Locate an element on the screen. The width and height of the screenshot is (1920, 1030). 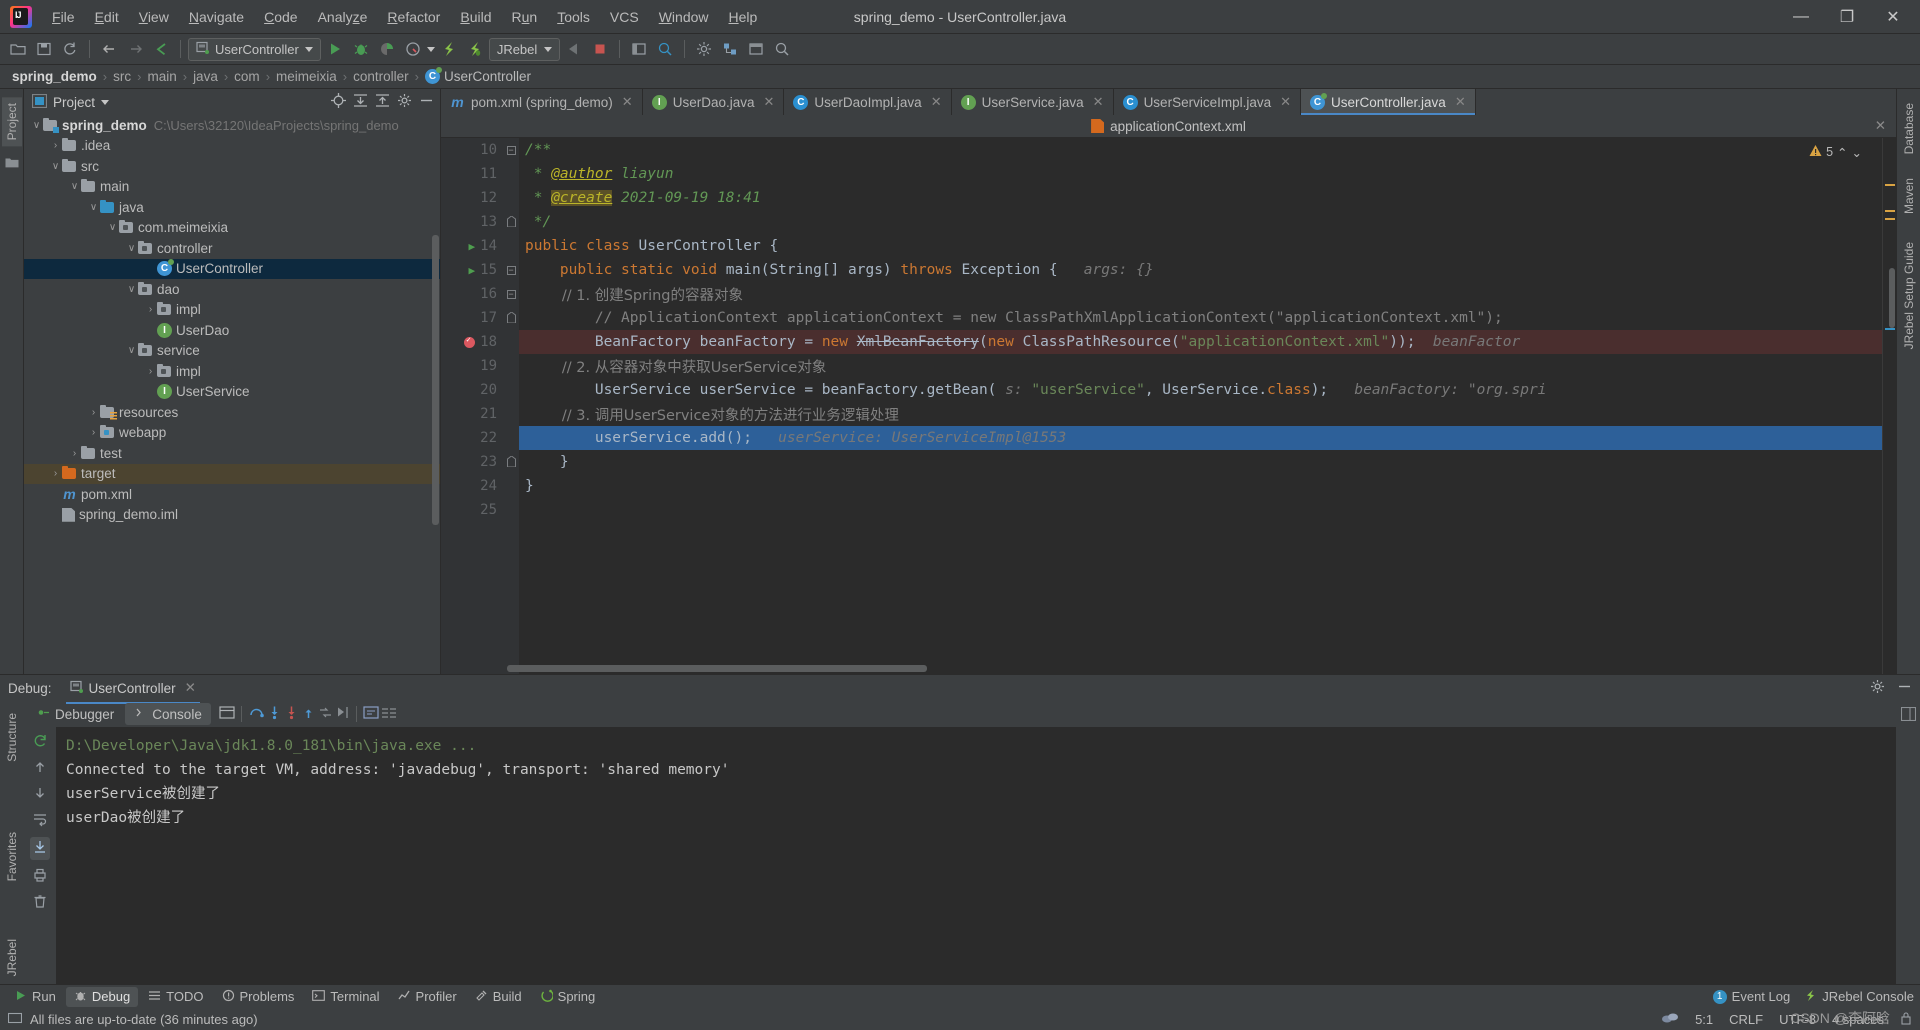
structure-icon is located at coordinates (730, 49).